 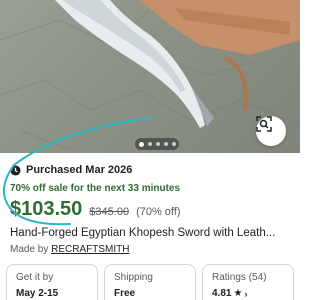 I want to click on original-price: $345.00, so click(x=109, y=212).